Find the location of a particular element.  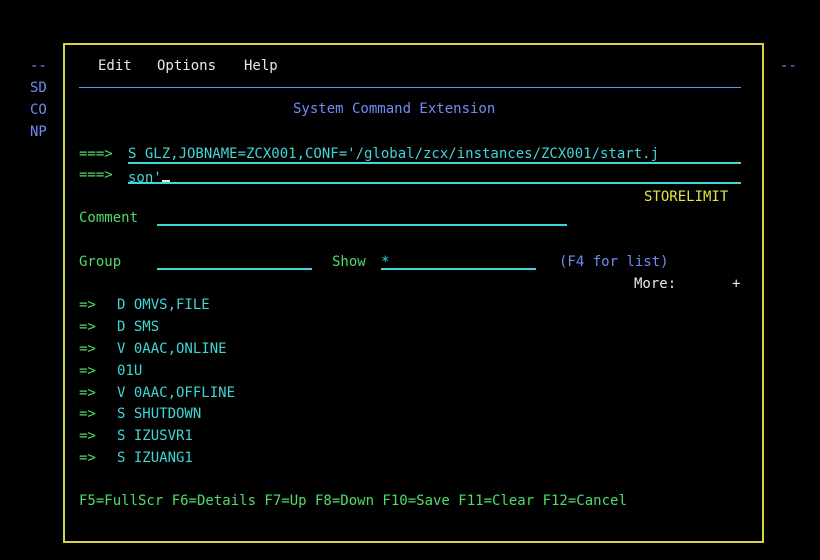

history-row: => D SMS is located at coordinates (119, 327).